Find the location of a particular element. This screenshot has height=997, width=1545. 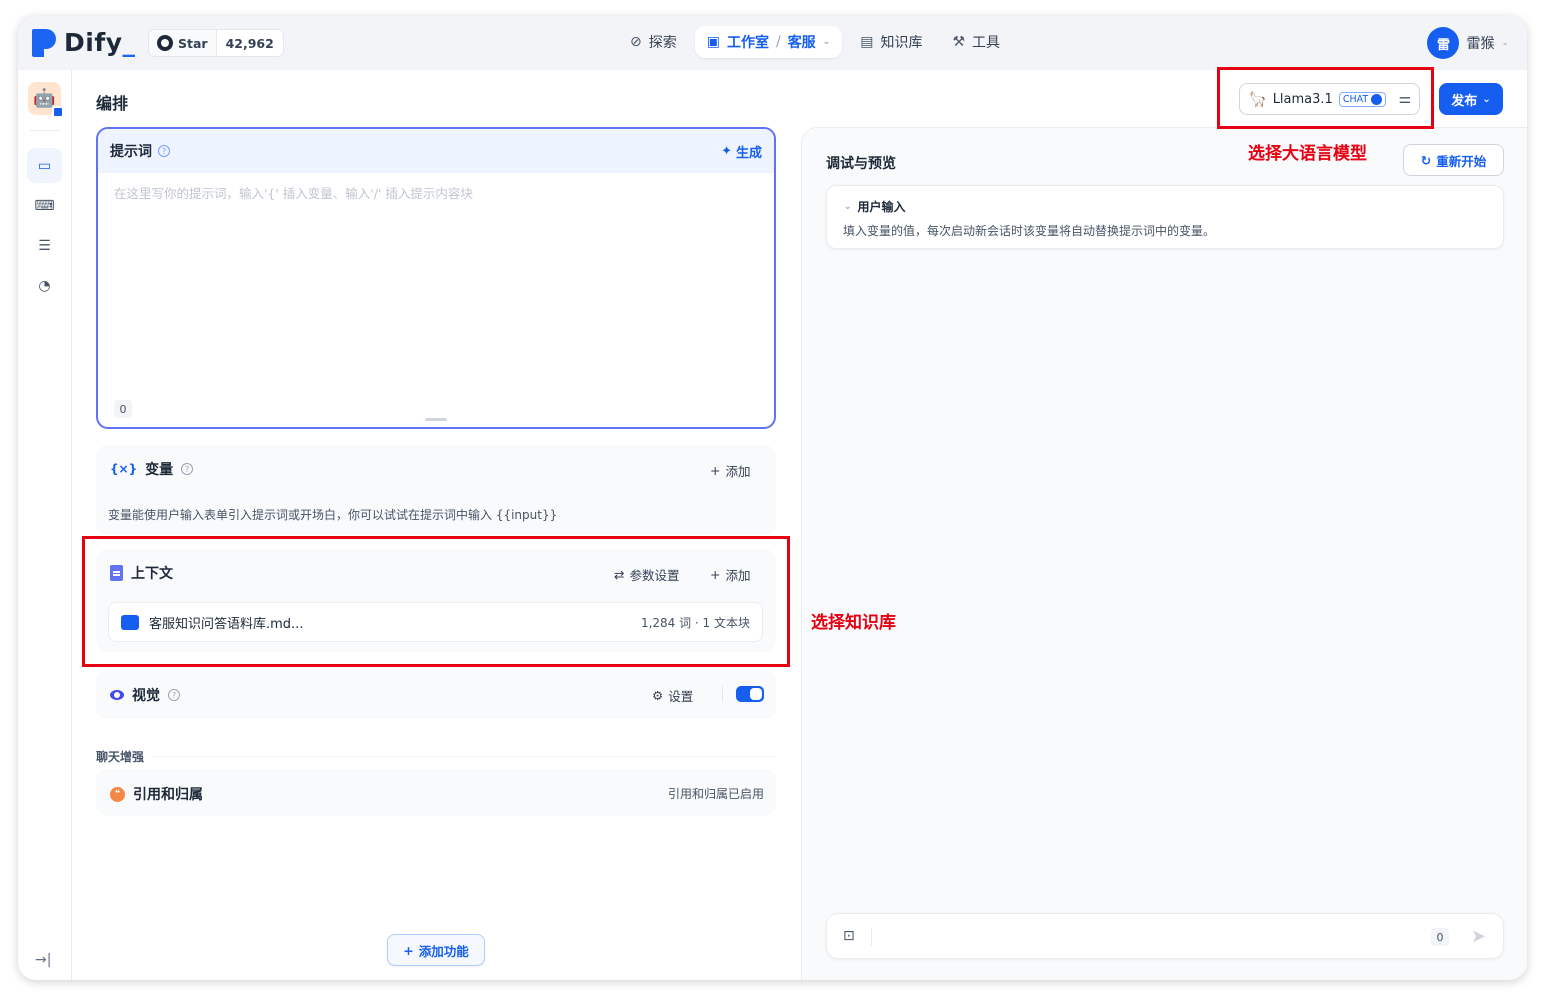

prompt-input: 在这里写你的提示词，输入'{' 插入变量、输入'/' 插入提示内容块 is located at coordinates (293, 192).